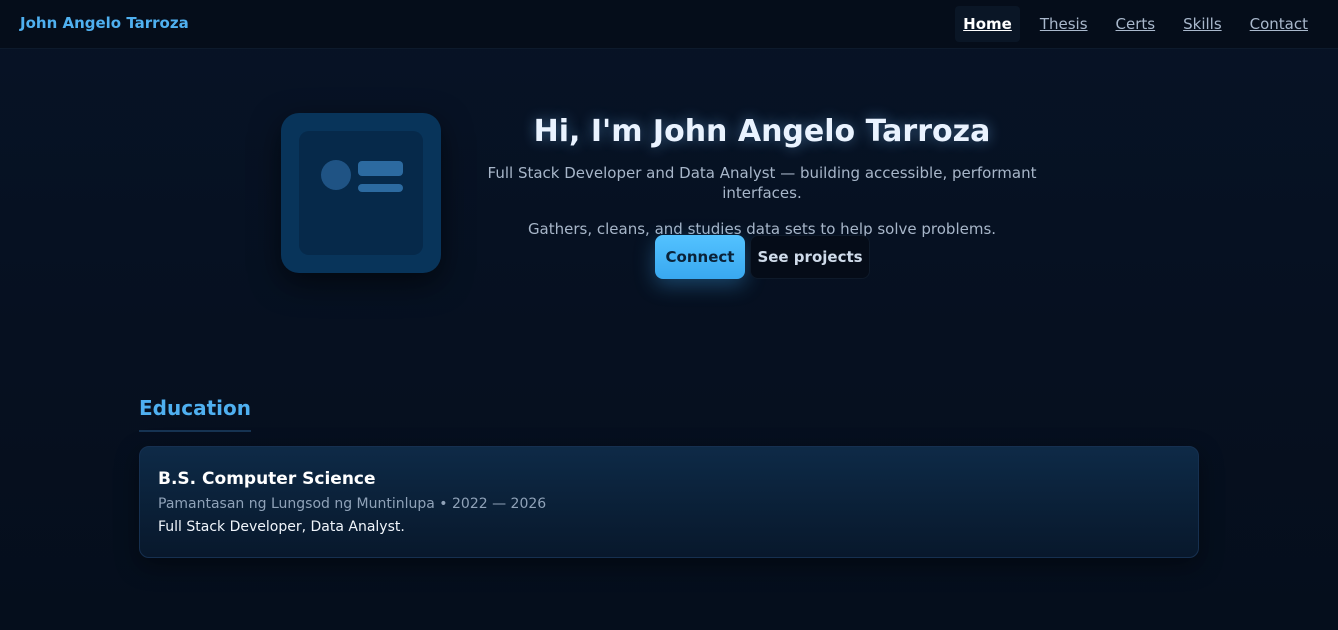 This screenshot has height=630, width=1338. I want to click on education-description: Full Stack Developer, Data Analyst., so click(281, 527).